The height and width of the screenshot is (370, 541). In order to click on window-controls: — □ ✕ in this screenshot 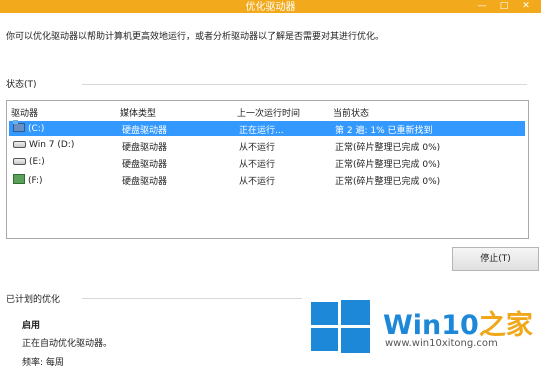, I will do `click(504, 6)`.